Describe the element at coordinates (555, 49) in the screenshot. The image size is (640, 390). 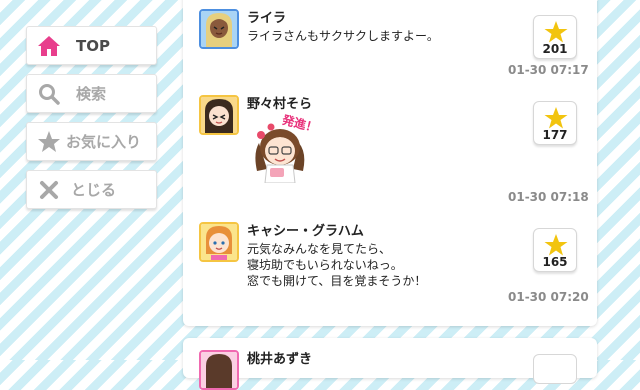
I see `star-count: 201` at that location.